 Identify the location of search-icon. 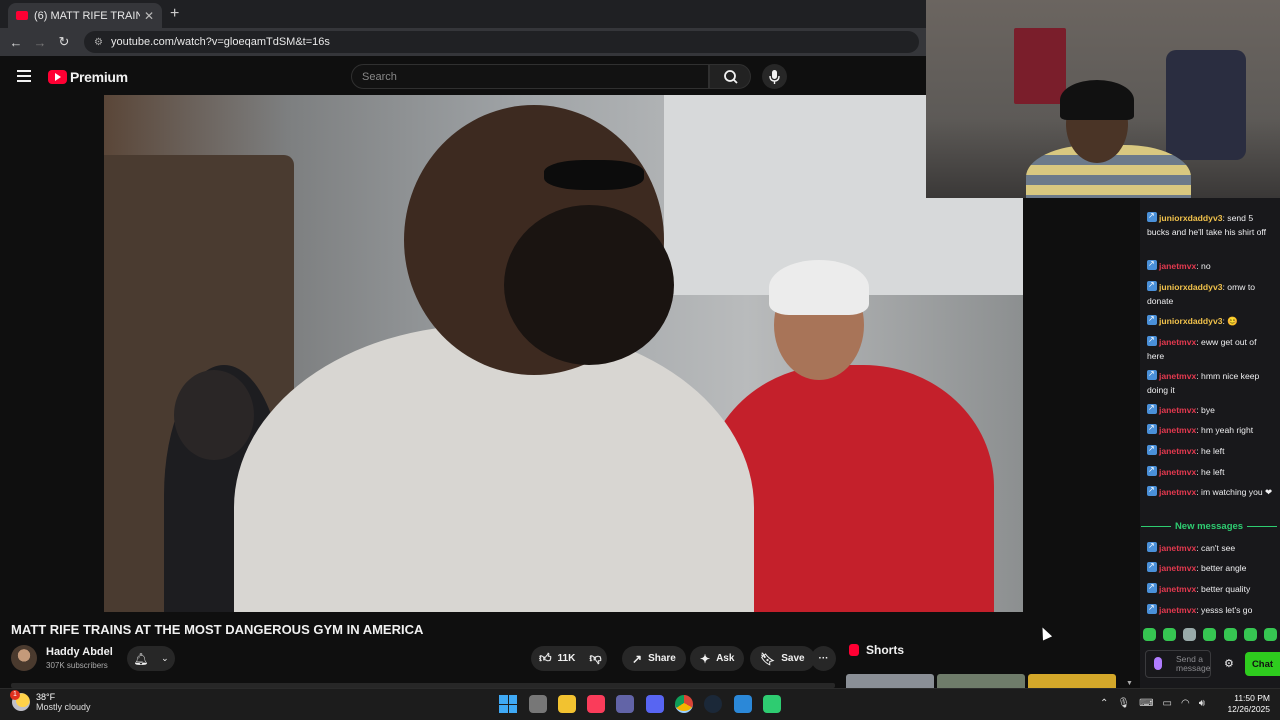
(731, 77).